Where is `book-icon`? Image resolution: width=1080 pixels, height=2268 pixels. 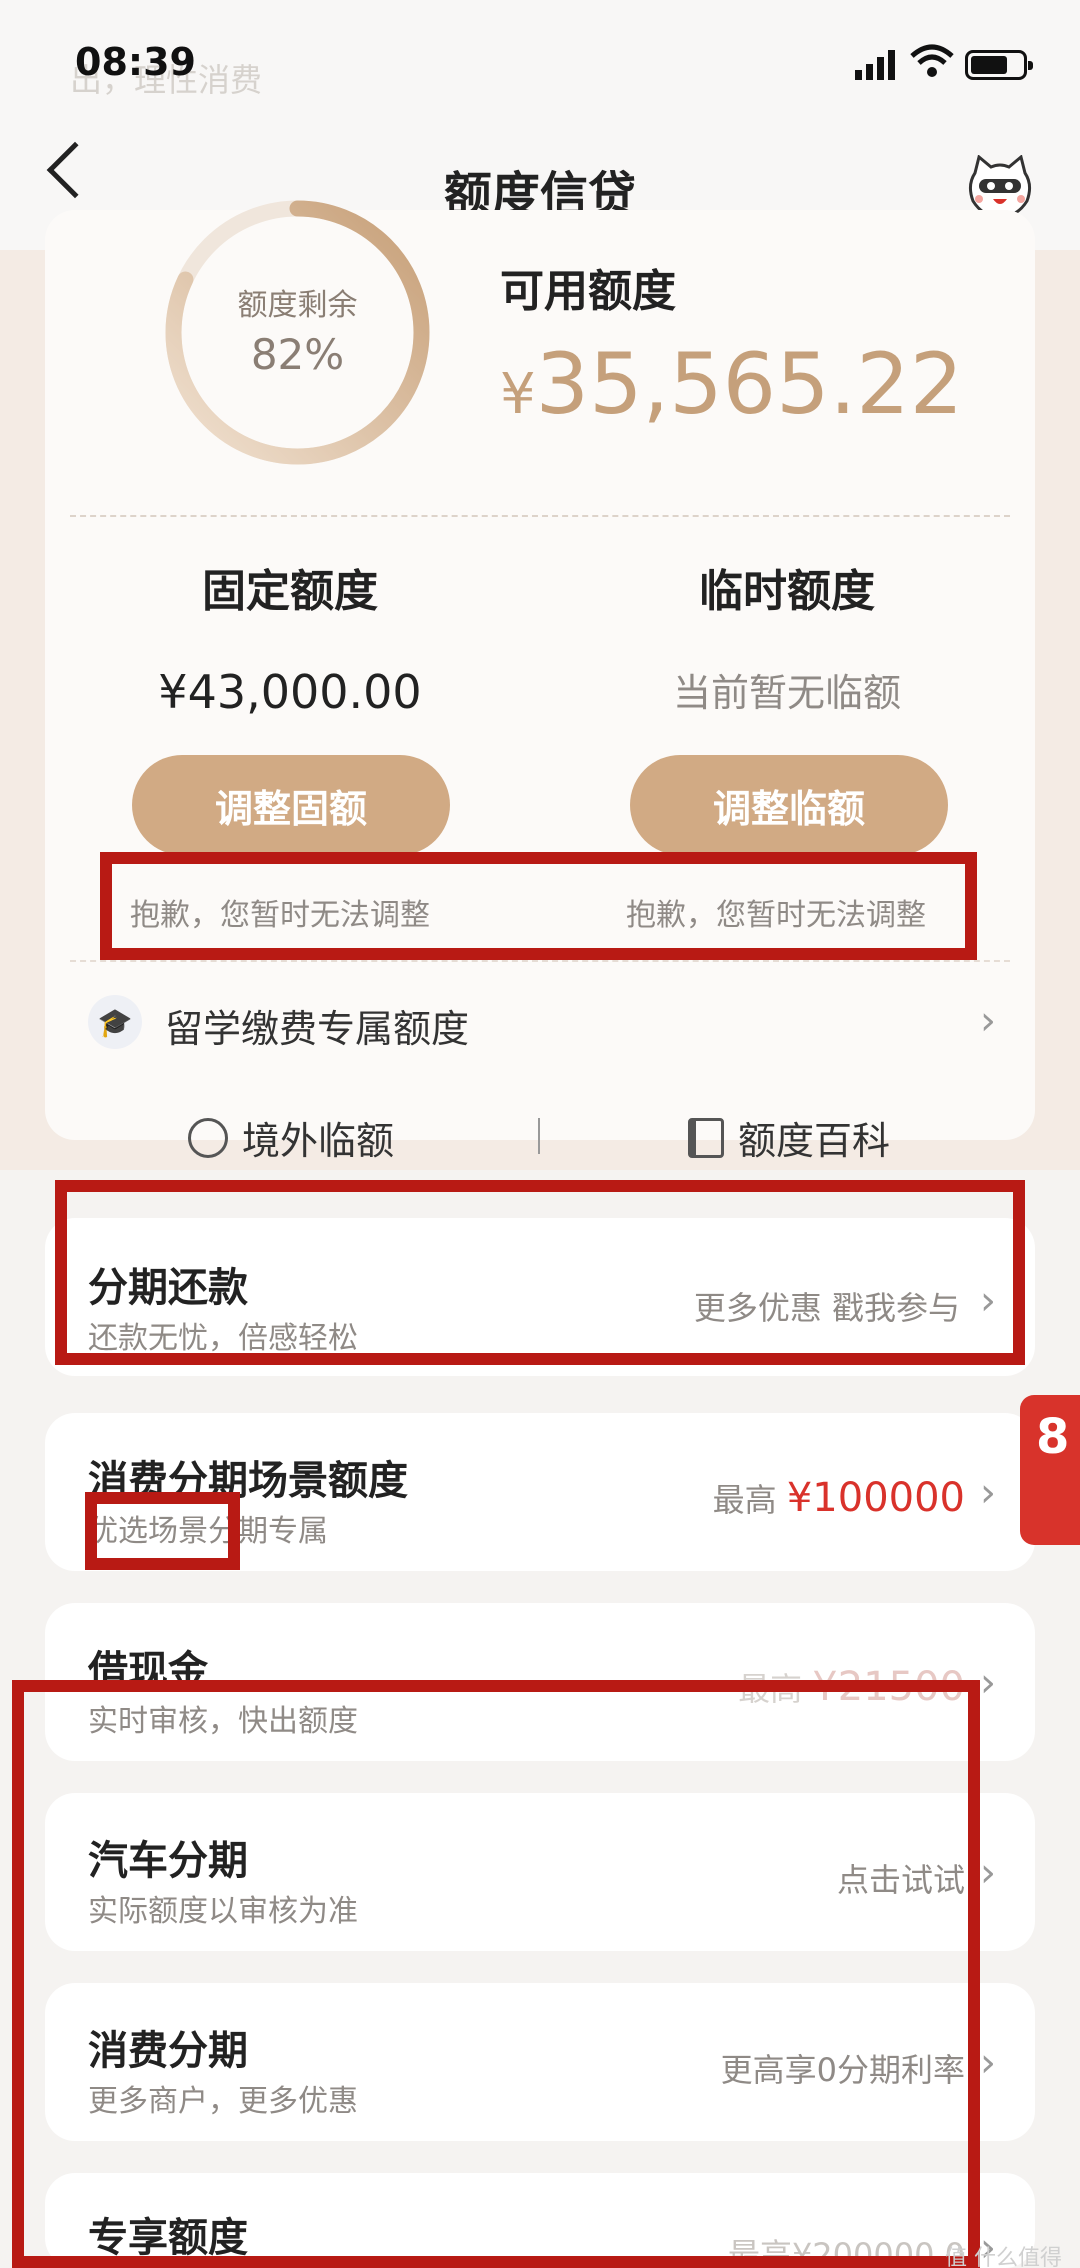 book-icon is located at coordinates (706, 1137).